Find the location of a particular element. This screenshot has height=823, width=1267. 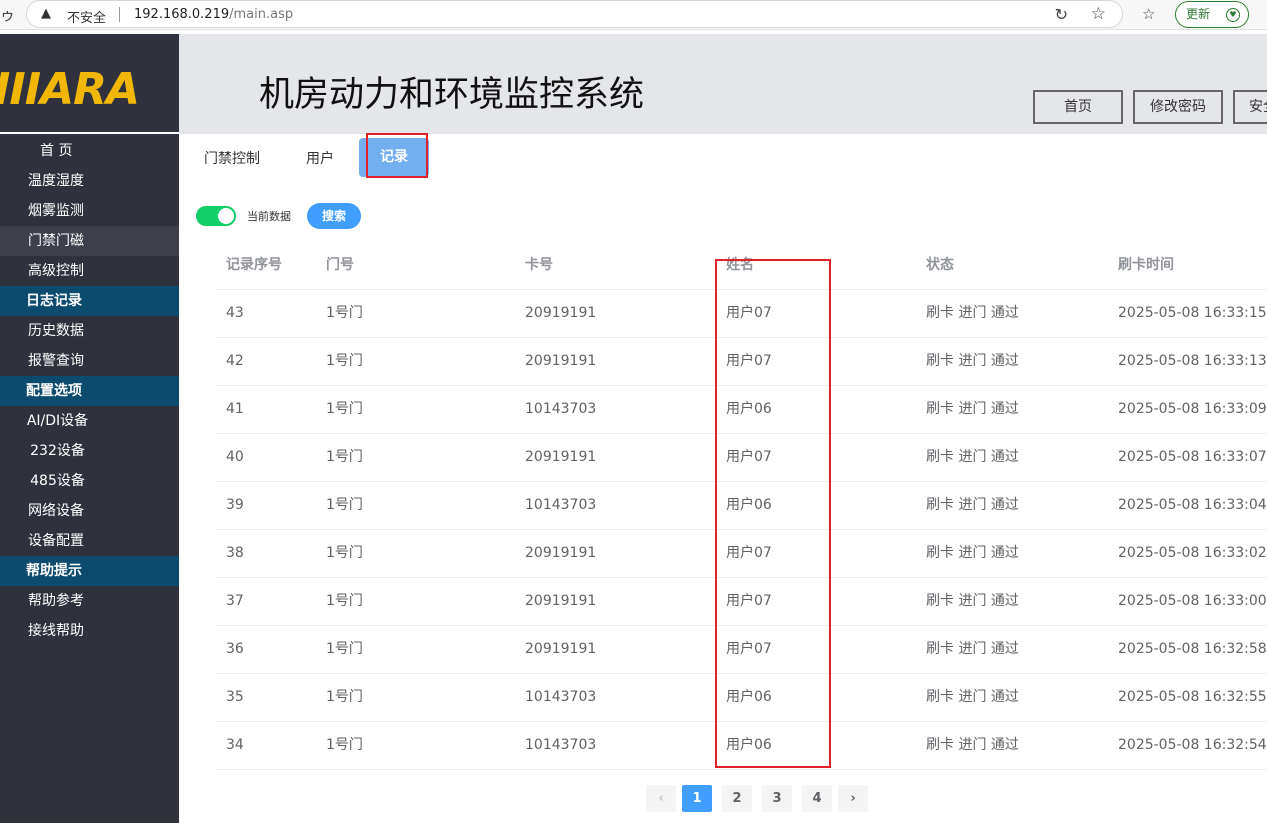

cell-time: 2025-05-08 16:33:04 is located at coordinates (1192, 505).